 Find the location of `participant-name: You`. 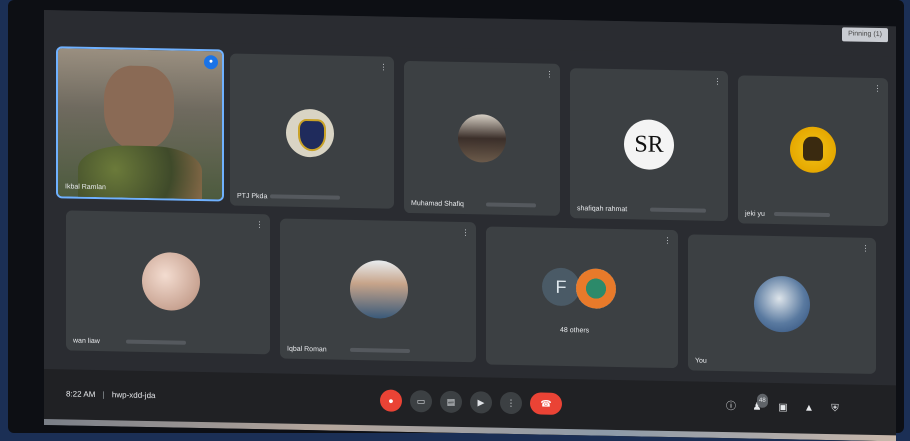

participant-name: You is located at coordinates (701, 361).